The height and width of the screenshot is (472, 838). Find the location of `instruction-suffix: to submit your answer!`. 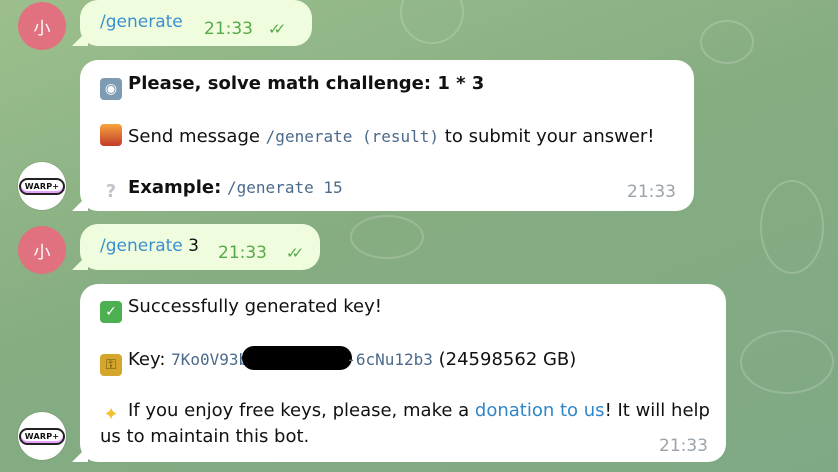

instruction-suffix: to submit your answer! is located at coordinates (547, 136).